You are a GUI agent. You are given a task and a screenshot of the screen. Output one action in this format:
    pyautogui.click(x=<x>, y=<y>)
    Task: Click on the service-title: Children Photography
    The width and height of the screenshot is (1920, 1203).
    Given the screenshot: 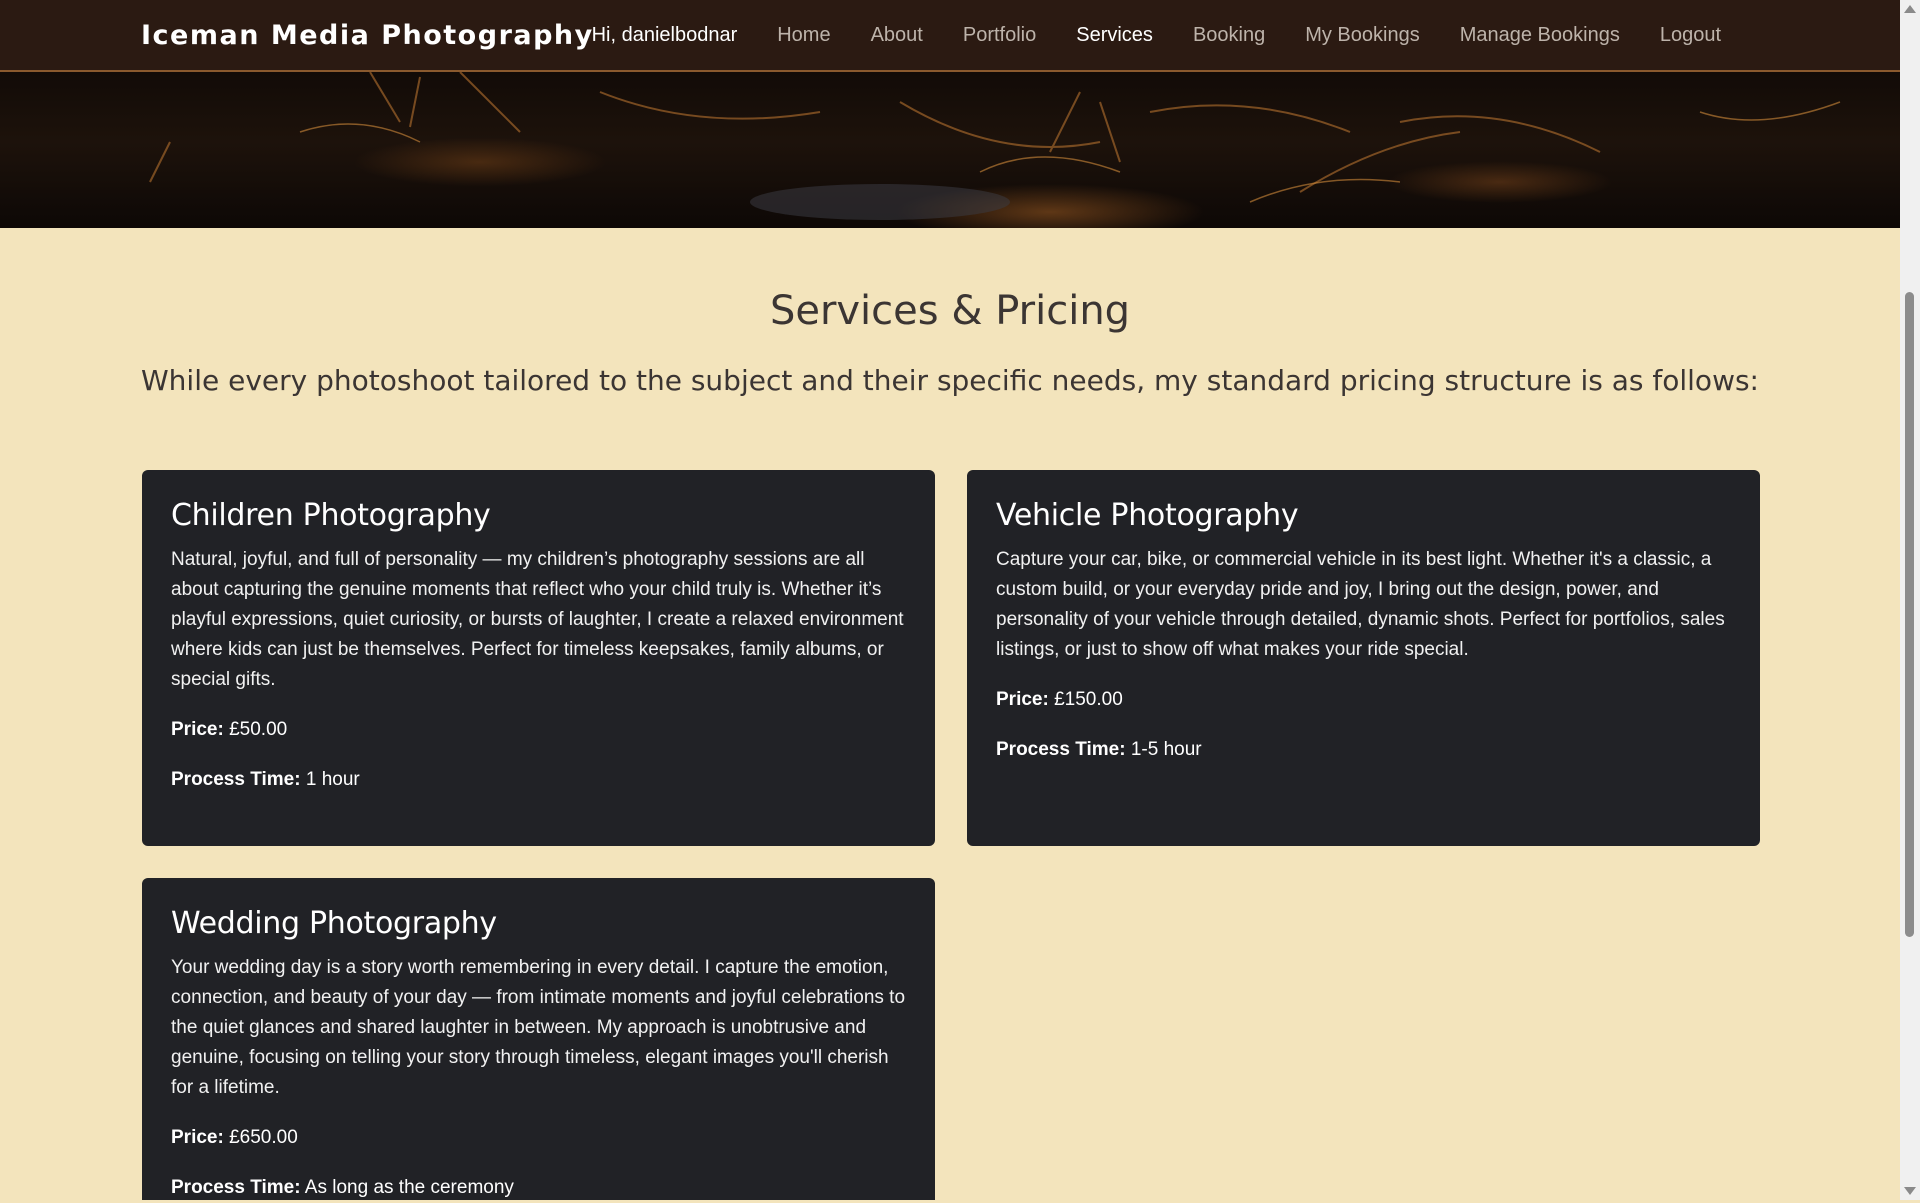 What is the action you would take?
    pyautogui.click(x=331, y=515)
    